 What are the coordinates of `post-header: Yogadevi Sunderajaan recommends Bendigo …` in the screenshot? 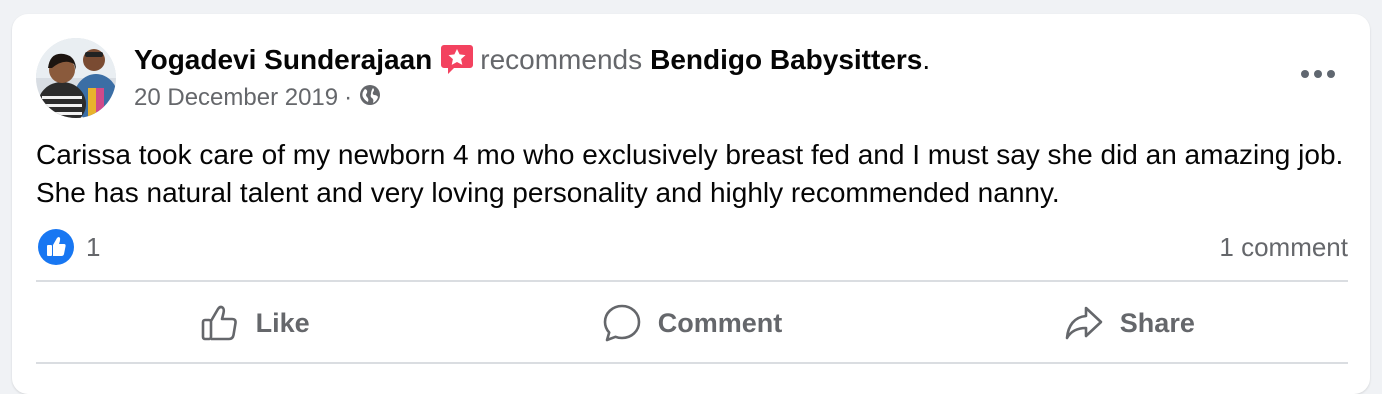 It's located at (532, 60).